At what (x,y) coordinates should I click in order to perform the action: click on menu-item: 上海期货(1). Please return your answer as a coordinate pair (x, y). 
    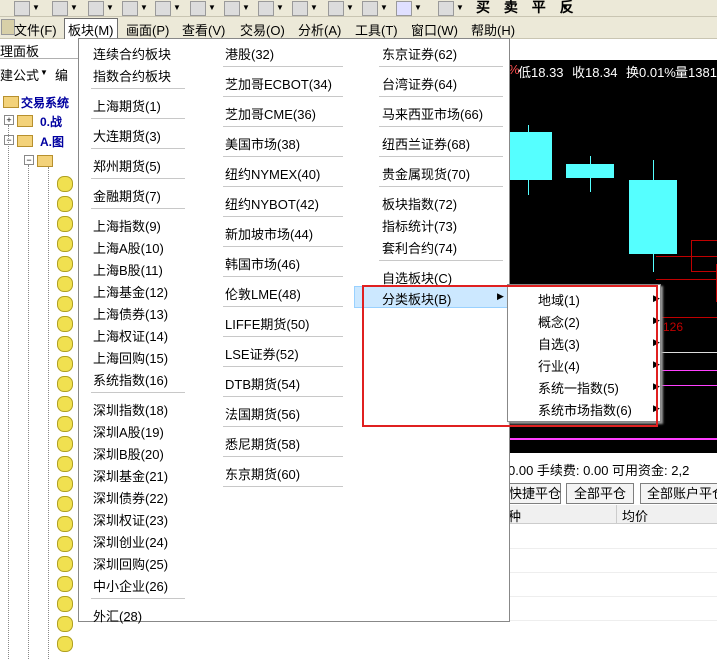
    Looking at the image, I should click on (127, 105).